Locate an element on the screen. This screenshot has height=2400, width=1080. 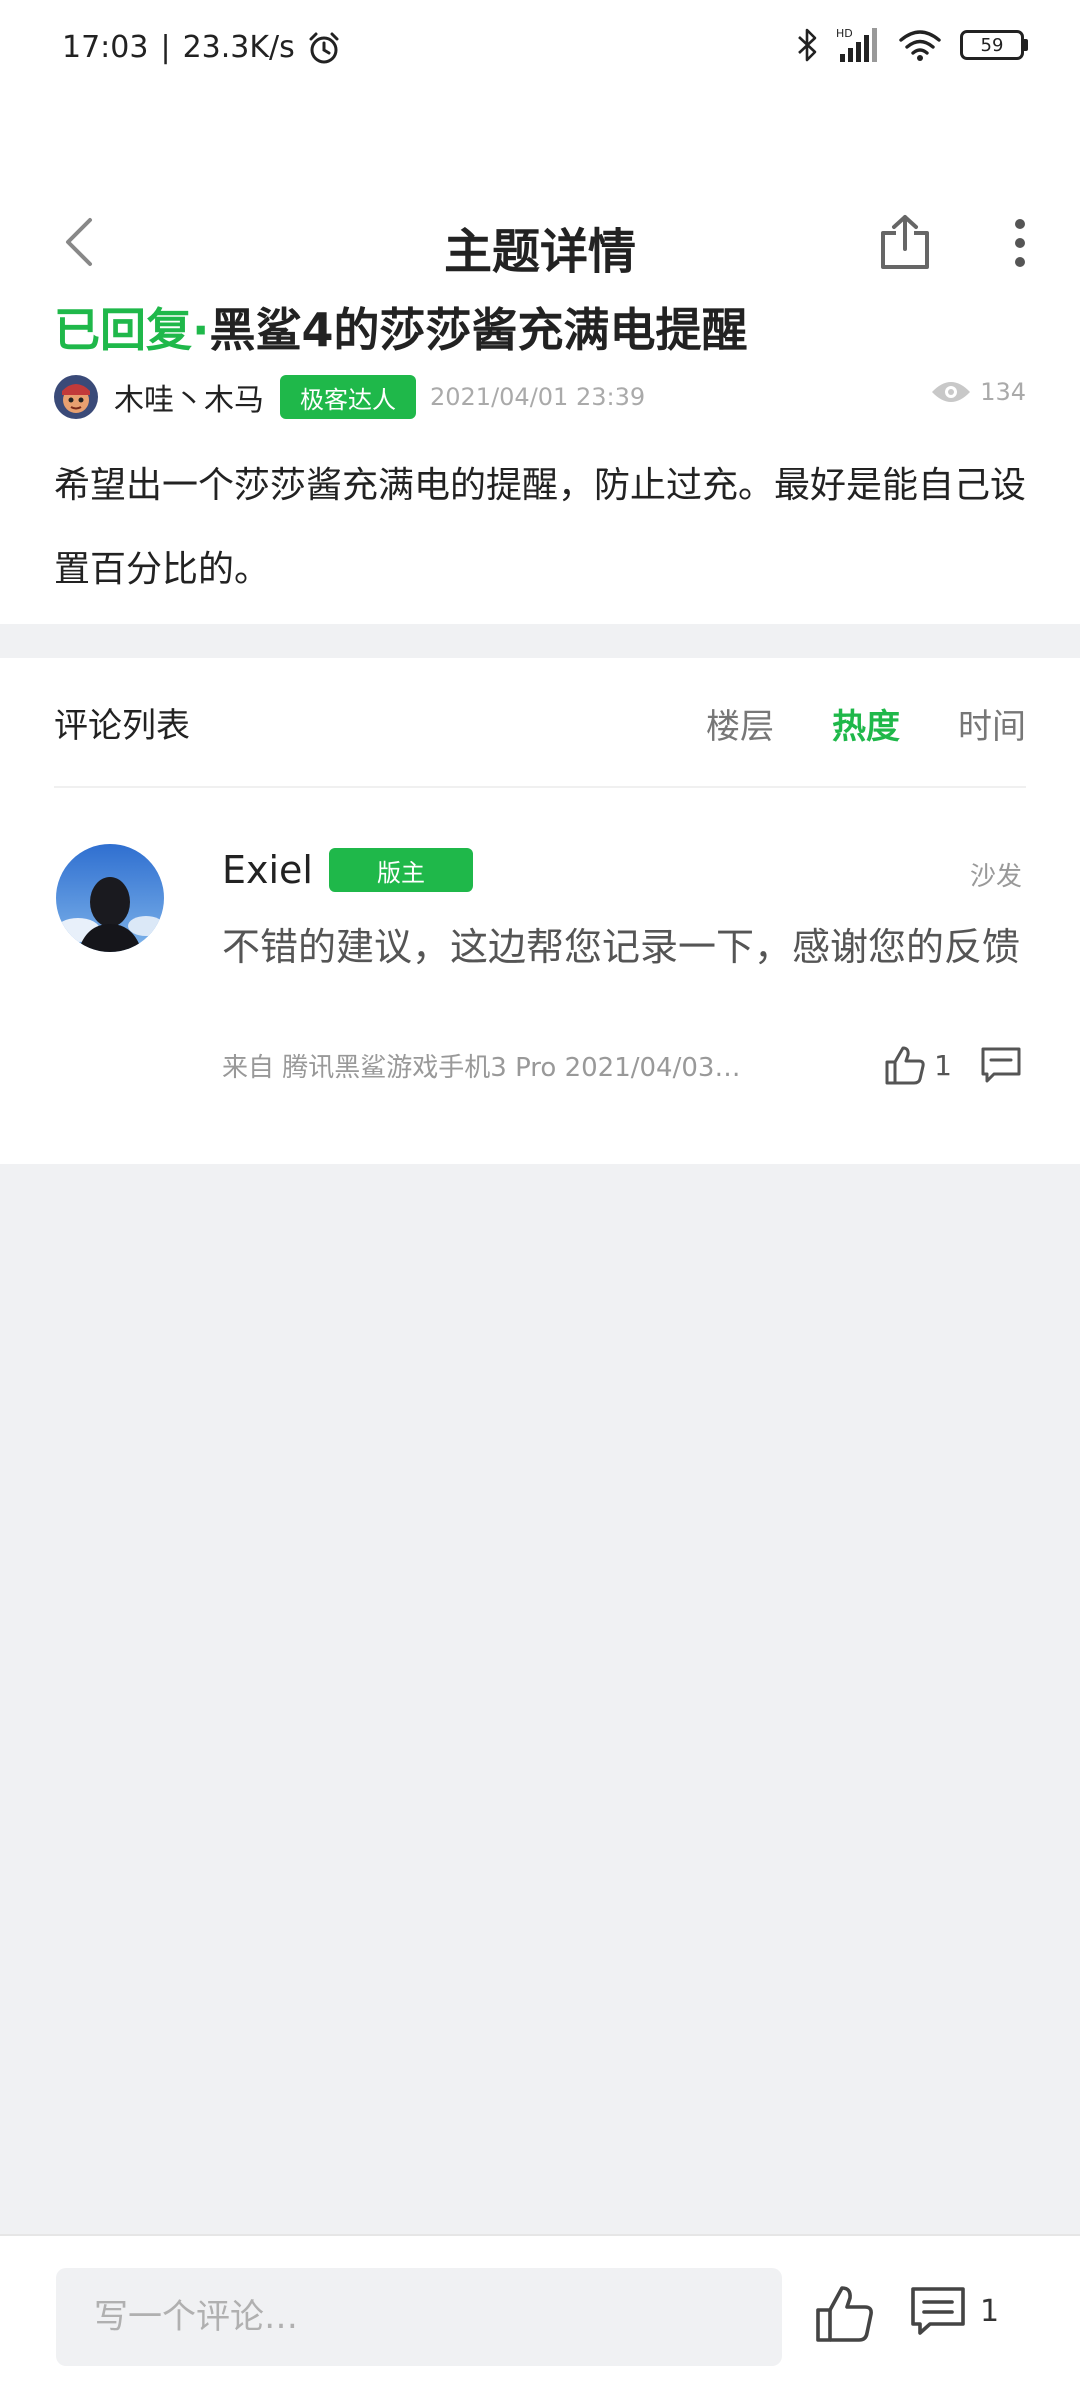
author-avatar is located at coordinates (76, 397).